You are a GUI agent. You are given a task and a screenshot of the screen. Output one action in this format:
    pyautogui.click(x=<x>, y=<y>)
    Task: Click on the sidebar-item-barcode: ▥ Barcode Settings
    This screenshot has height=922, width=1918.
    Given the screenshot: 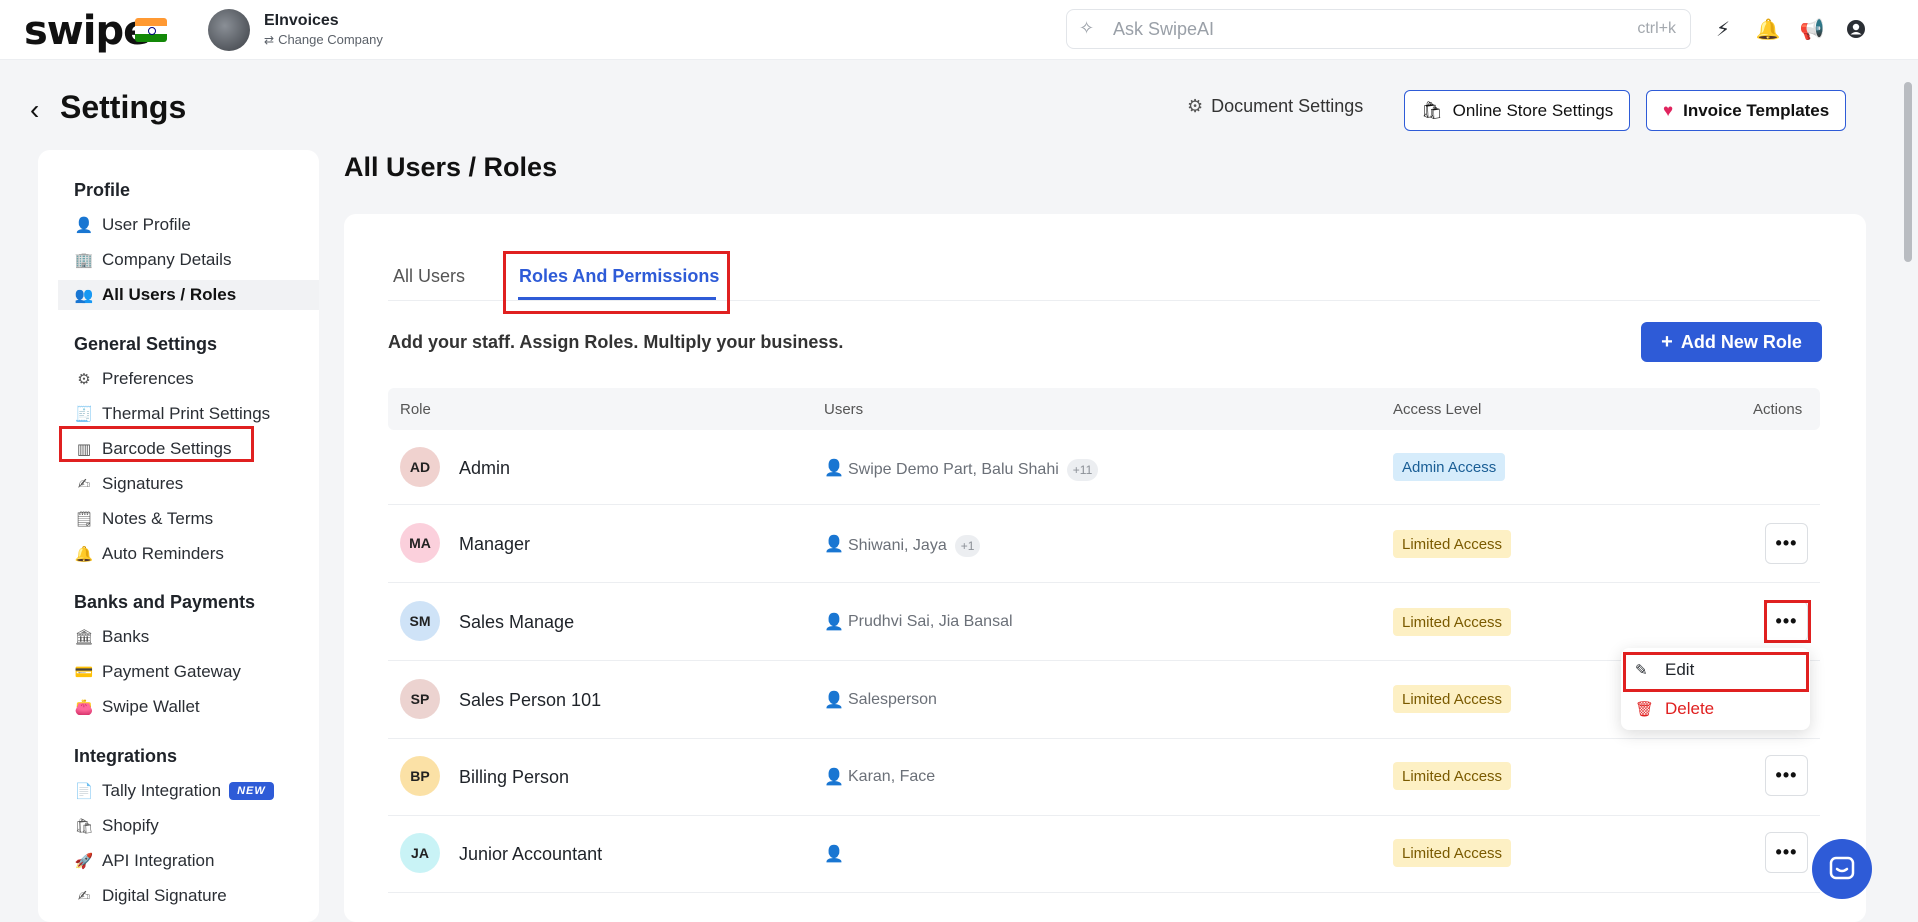 What is the action you would take?
    pyautogui.click(x=153, y=449)
    